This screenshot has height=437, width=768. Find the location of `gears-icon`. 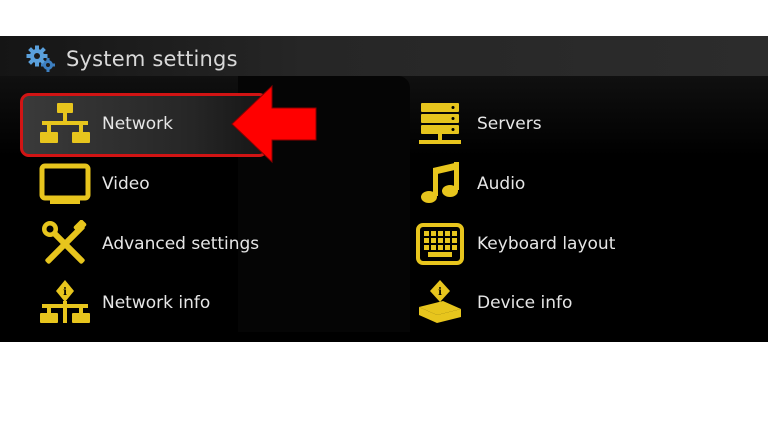

gears-icon is located at coordinates (41, 59).